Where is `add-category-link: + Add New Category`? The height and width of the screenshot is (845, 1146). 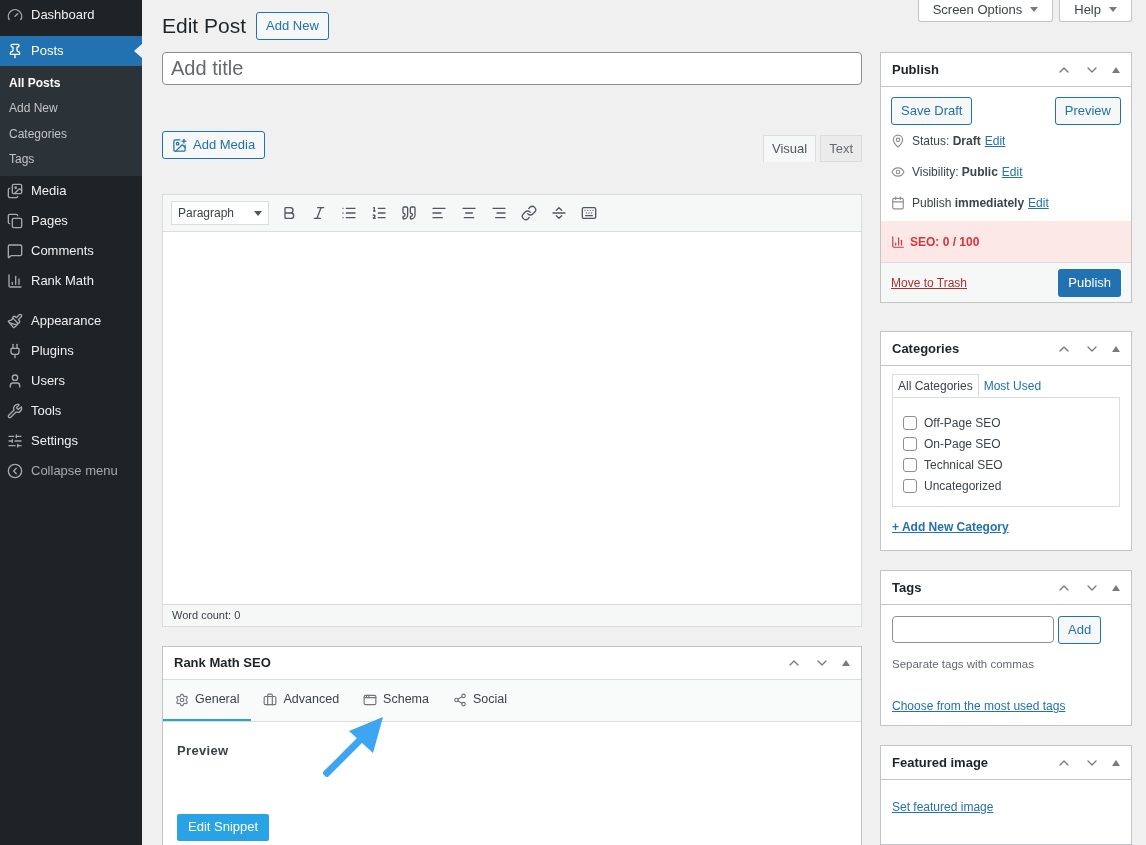
add-category-link: + Add New Category is located at coordinates (1006, 527).